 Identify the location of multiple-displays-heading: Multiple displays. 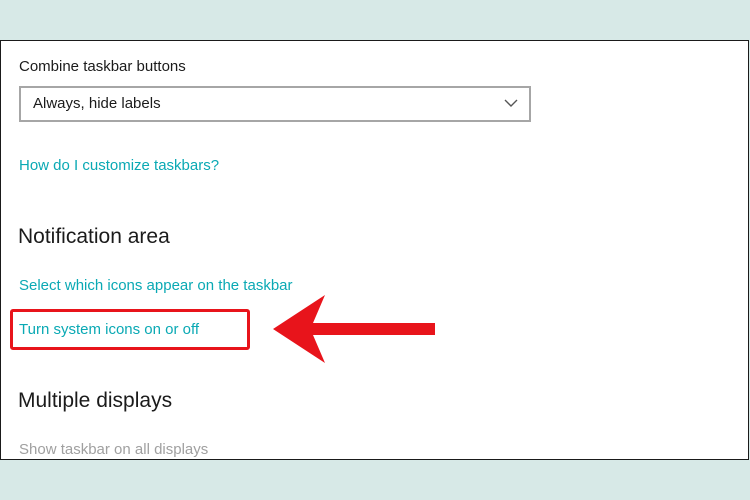
(95, 400).